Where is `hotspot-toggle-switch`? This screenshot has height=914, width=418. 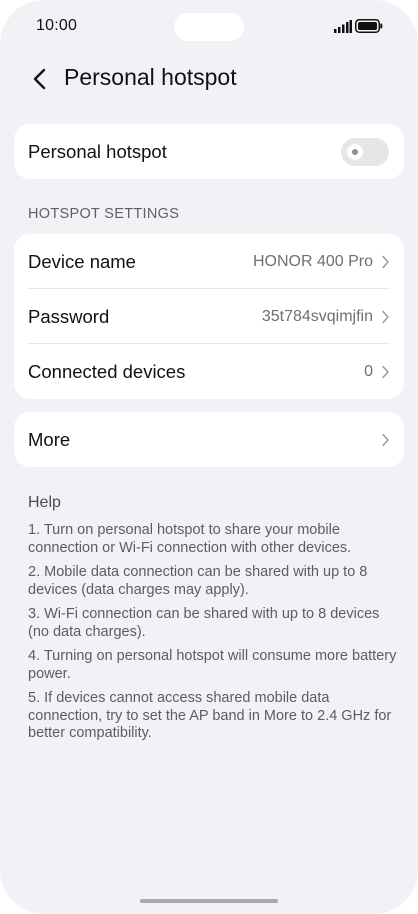 hotspot-toggle-switch is located at coordinates (365, 151).